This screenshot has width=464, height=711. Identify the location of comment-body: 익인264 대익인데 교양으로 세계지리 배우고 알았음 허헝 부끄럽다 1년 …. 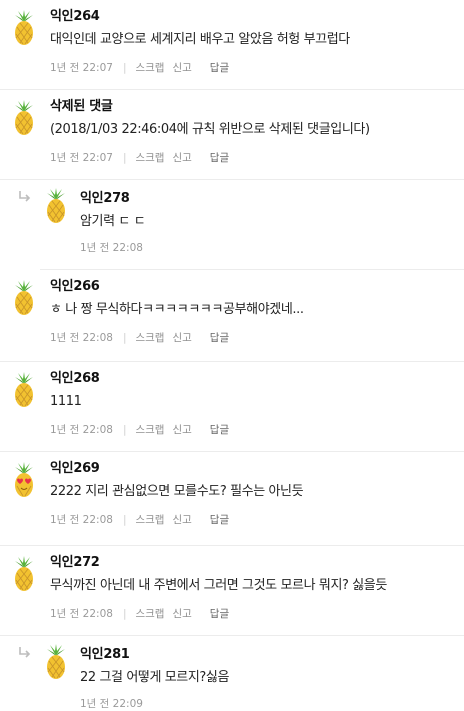
(255, 41).